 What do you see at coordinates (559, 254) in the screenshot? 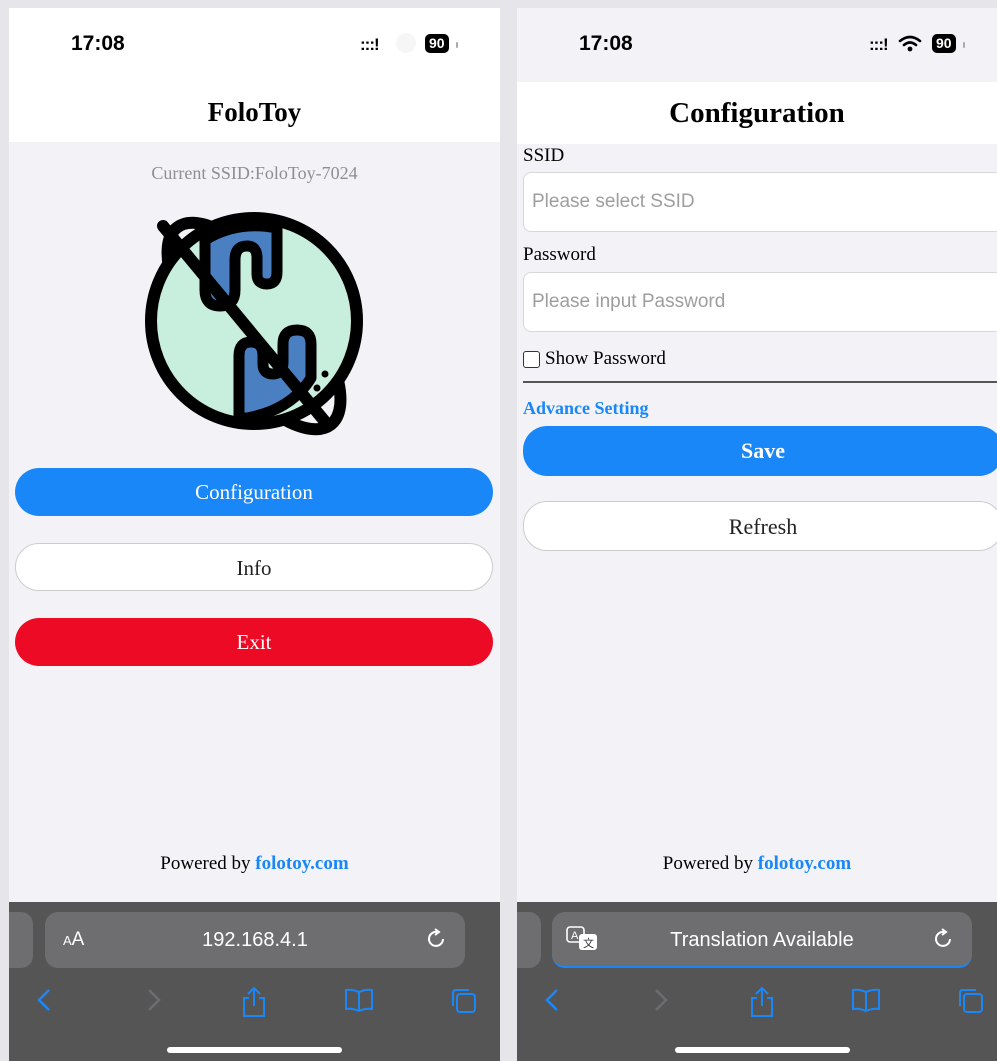
I see `password-label: Password` at bounding box center [559, 254].